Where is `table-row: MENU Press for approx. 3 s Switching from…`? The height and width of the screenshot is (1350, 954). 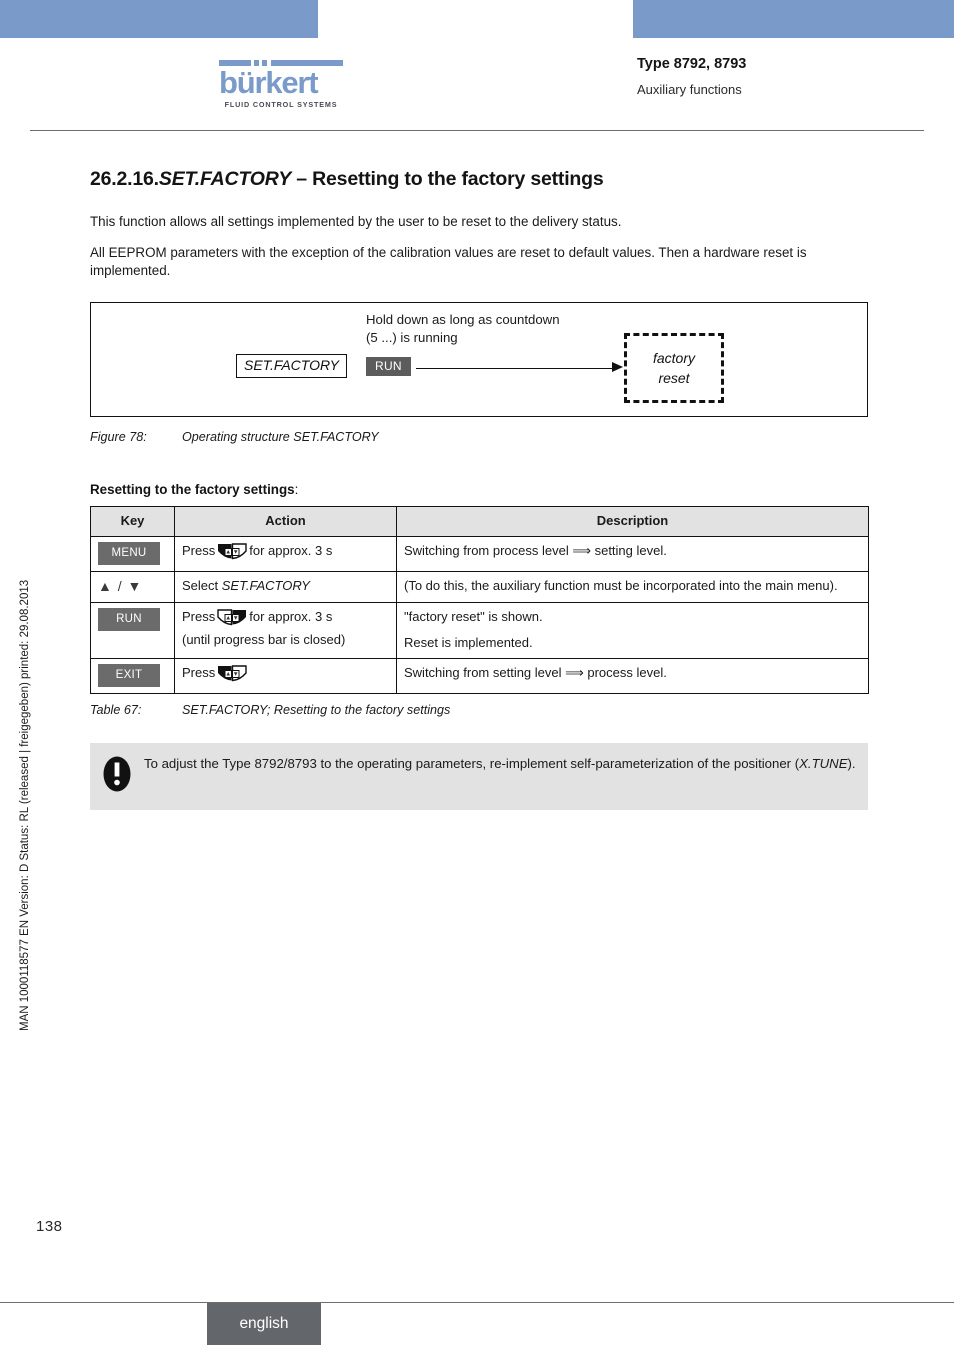 table-row: MENU Press for approx. 3 s Switching from… is located at coordinates (479, 554).